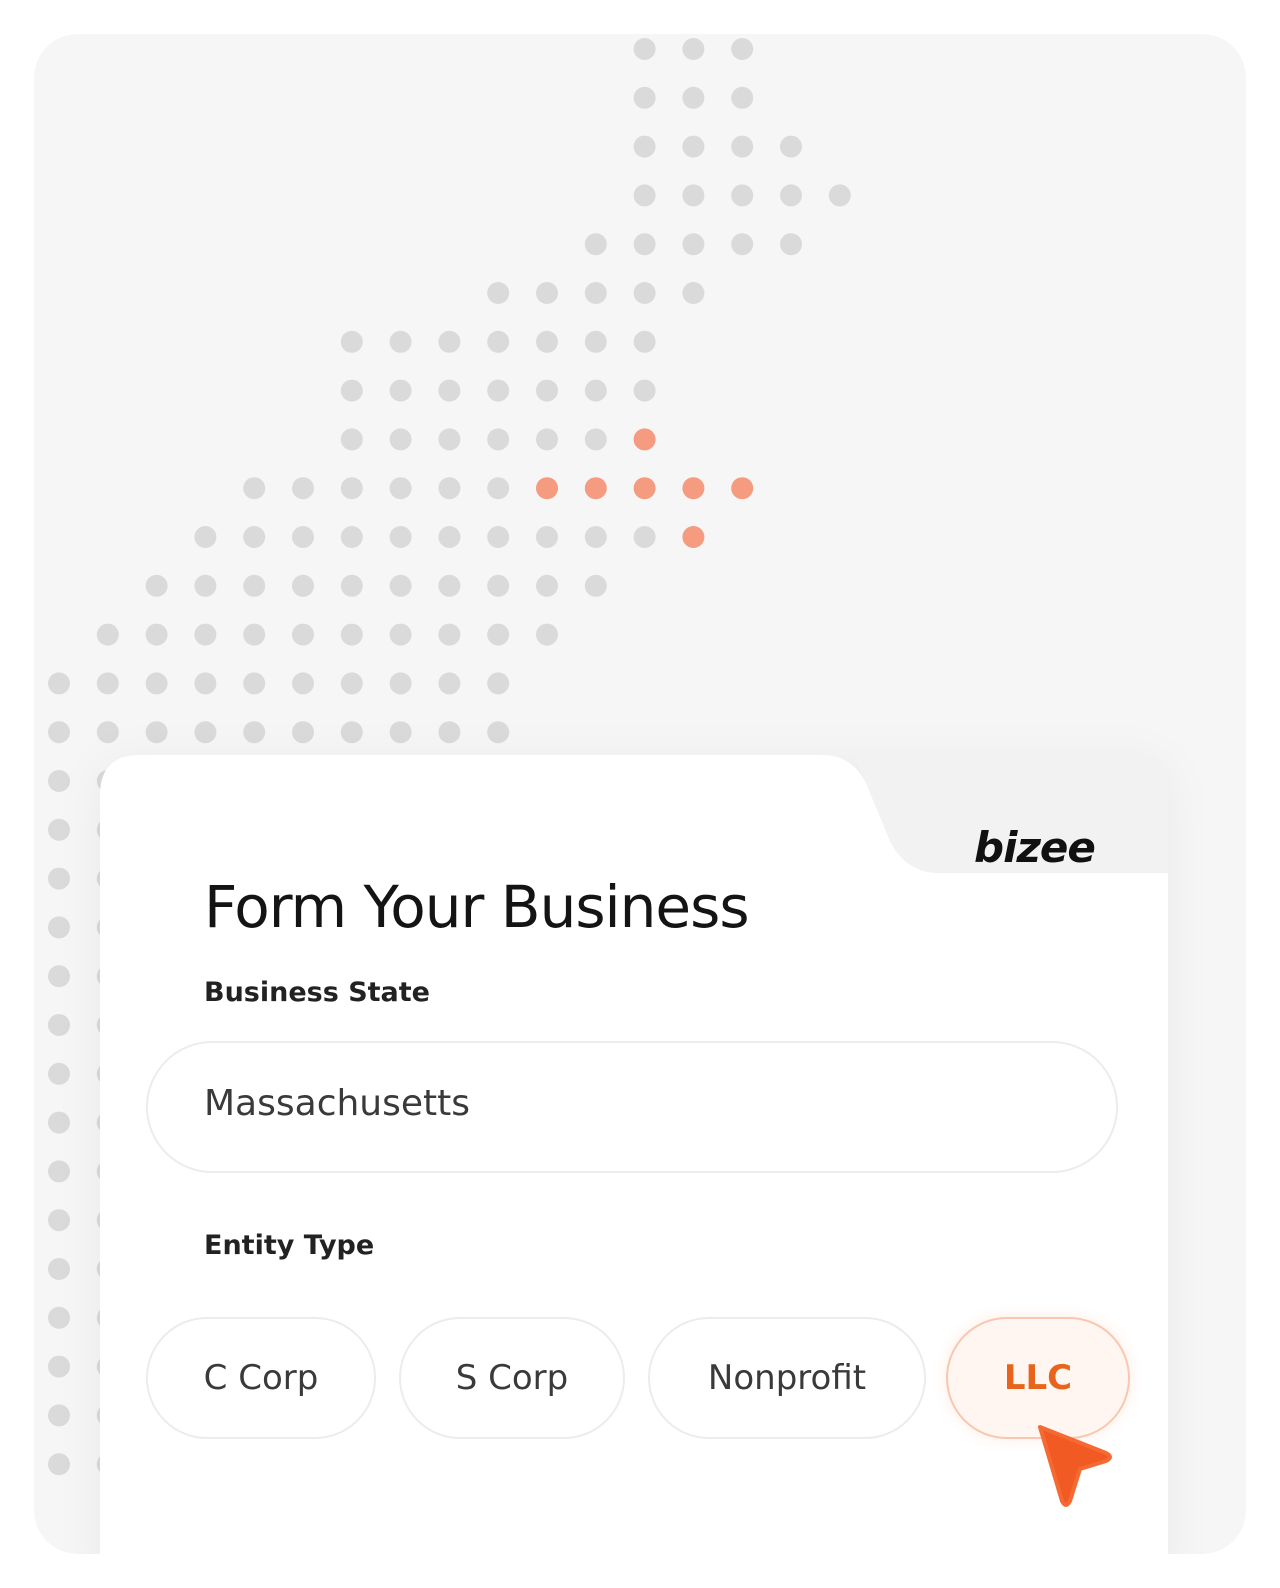  What do you see at coordinates (632, 1107) in the screenshot?
I see `business-state-field: Massachusetts` at bounding box center [632, 1107].